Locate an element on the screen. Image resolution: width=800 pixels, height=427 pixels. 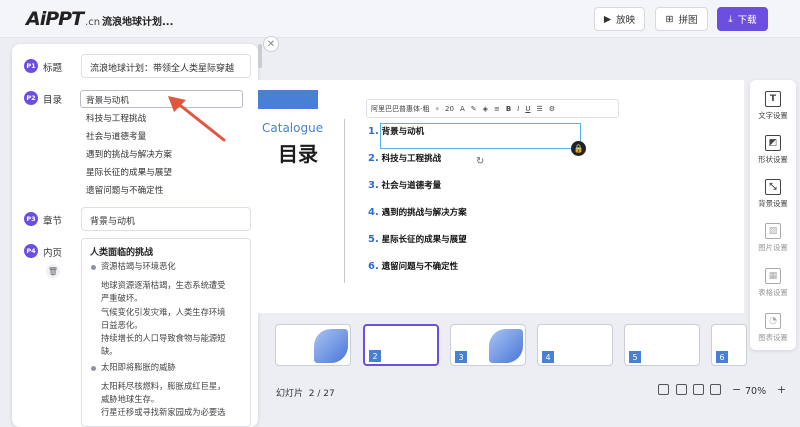
jigsaw-button: ⊞ 拼图 is located at coordinates (681, 19).